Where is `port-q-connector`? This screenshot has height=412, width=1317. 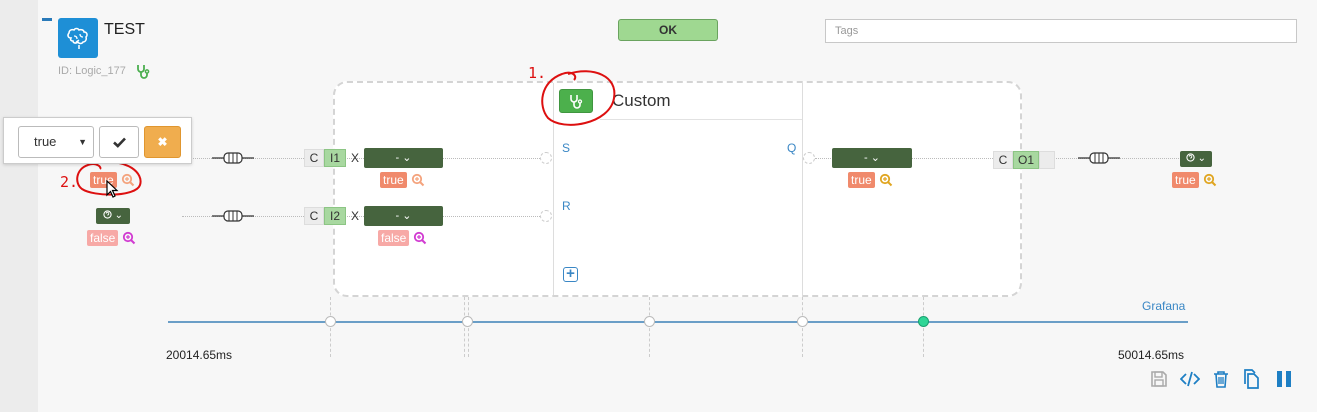
port-q-connector is located at coordinates (809, 158).